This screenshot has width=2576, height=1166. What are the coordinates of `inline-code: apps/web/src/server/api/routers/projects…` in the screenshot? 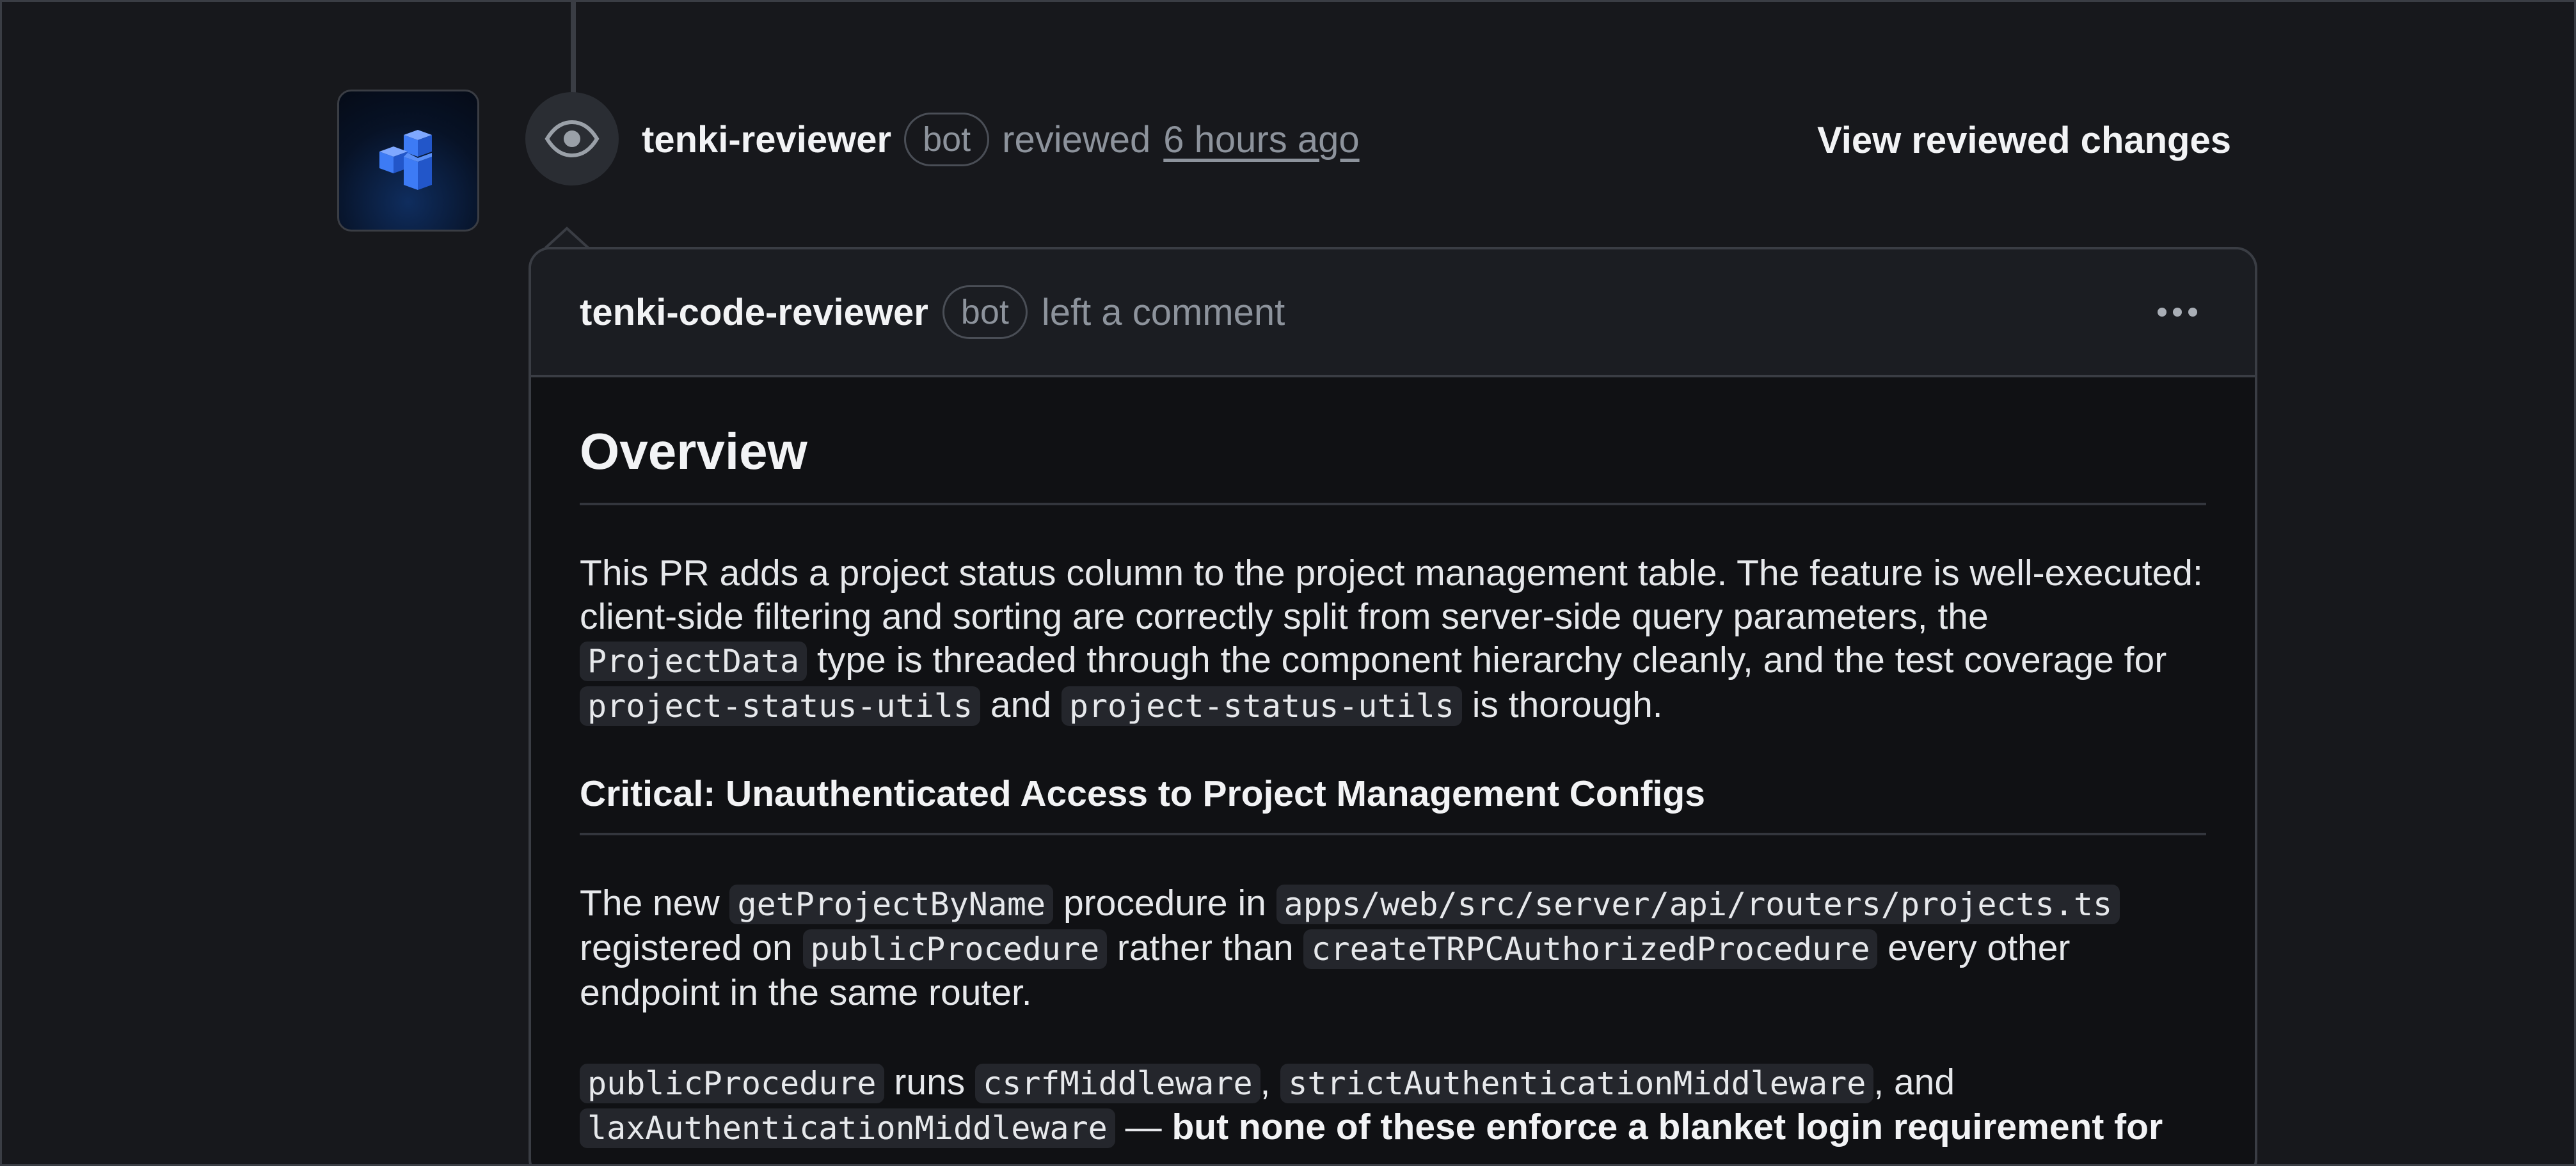 It's located at (1698, 905).